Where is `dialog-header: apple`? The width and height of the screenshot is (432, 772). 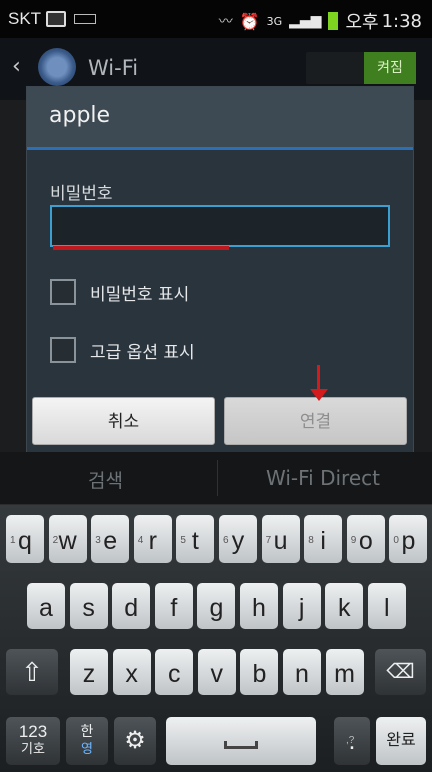
dialog-header: apple is located at coordinates (220, 118).